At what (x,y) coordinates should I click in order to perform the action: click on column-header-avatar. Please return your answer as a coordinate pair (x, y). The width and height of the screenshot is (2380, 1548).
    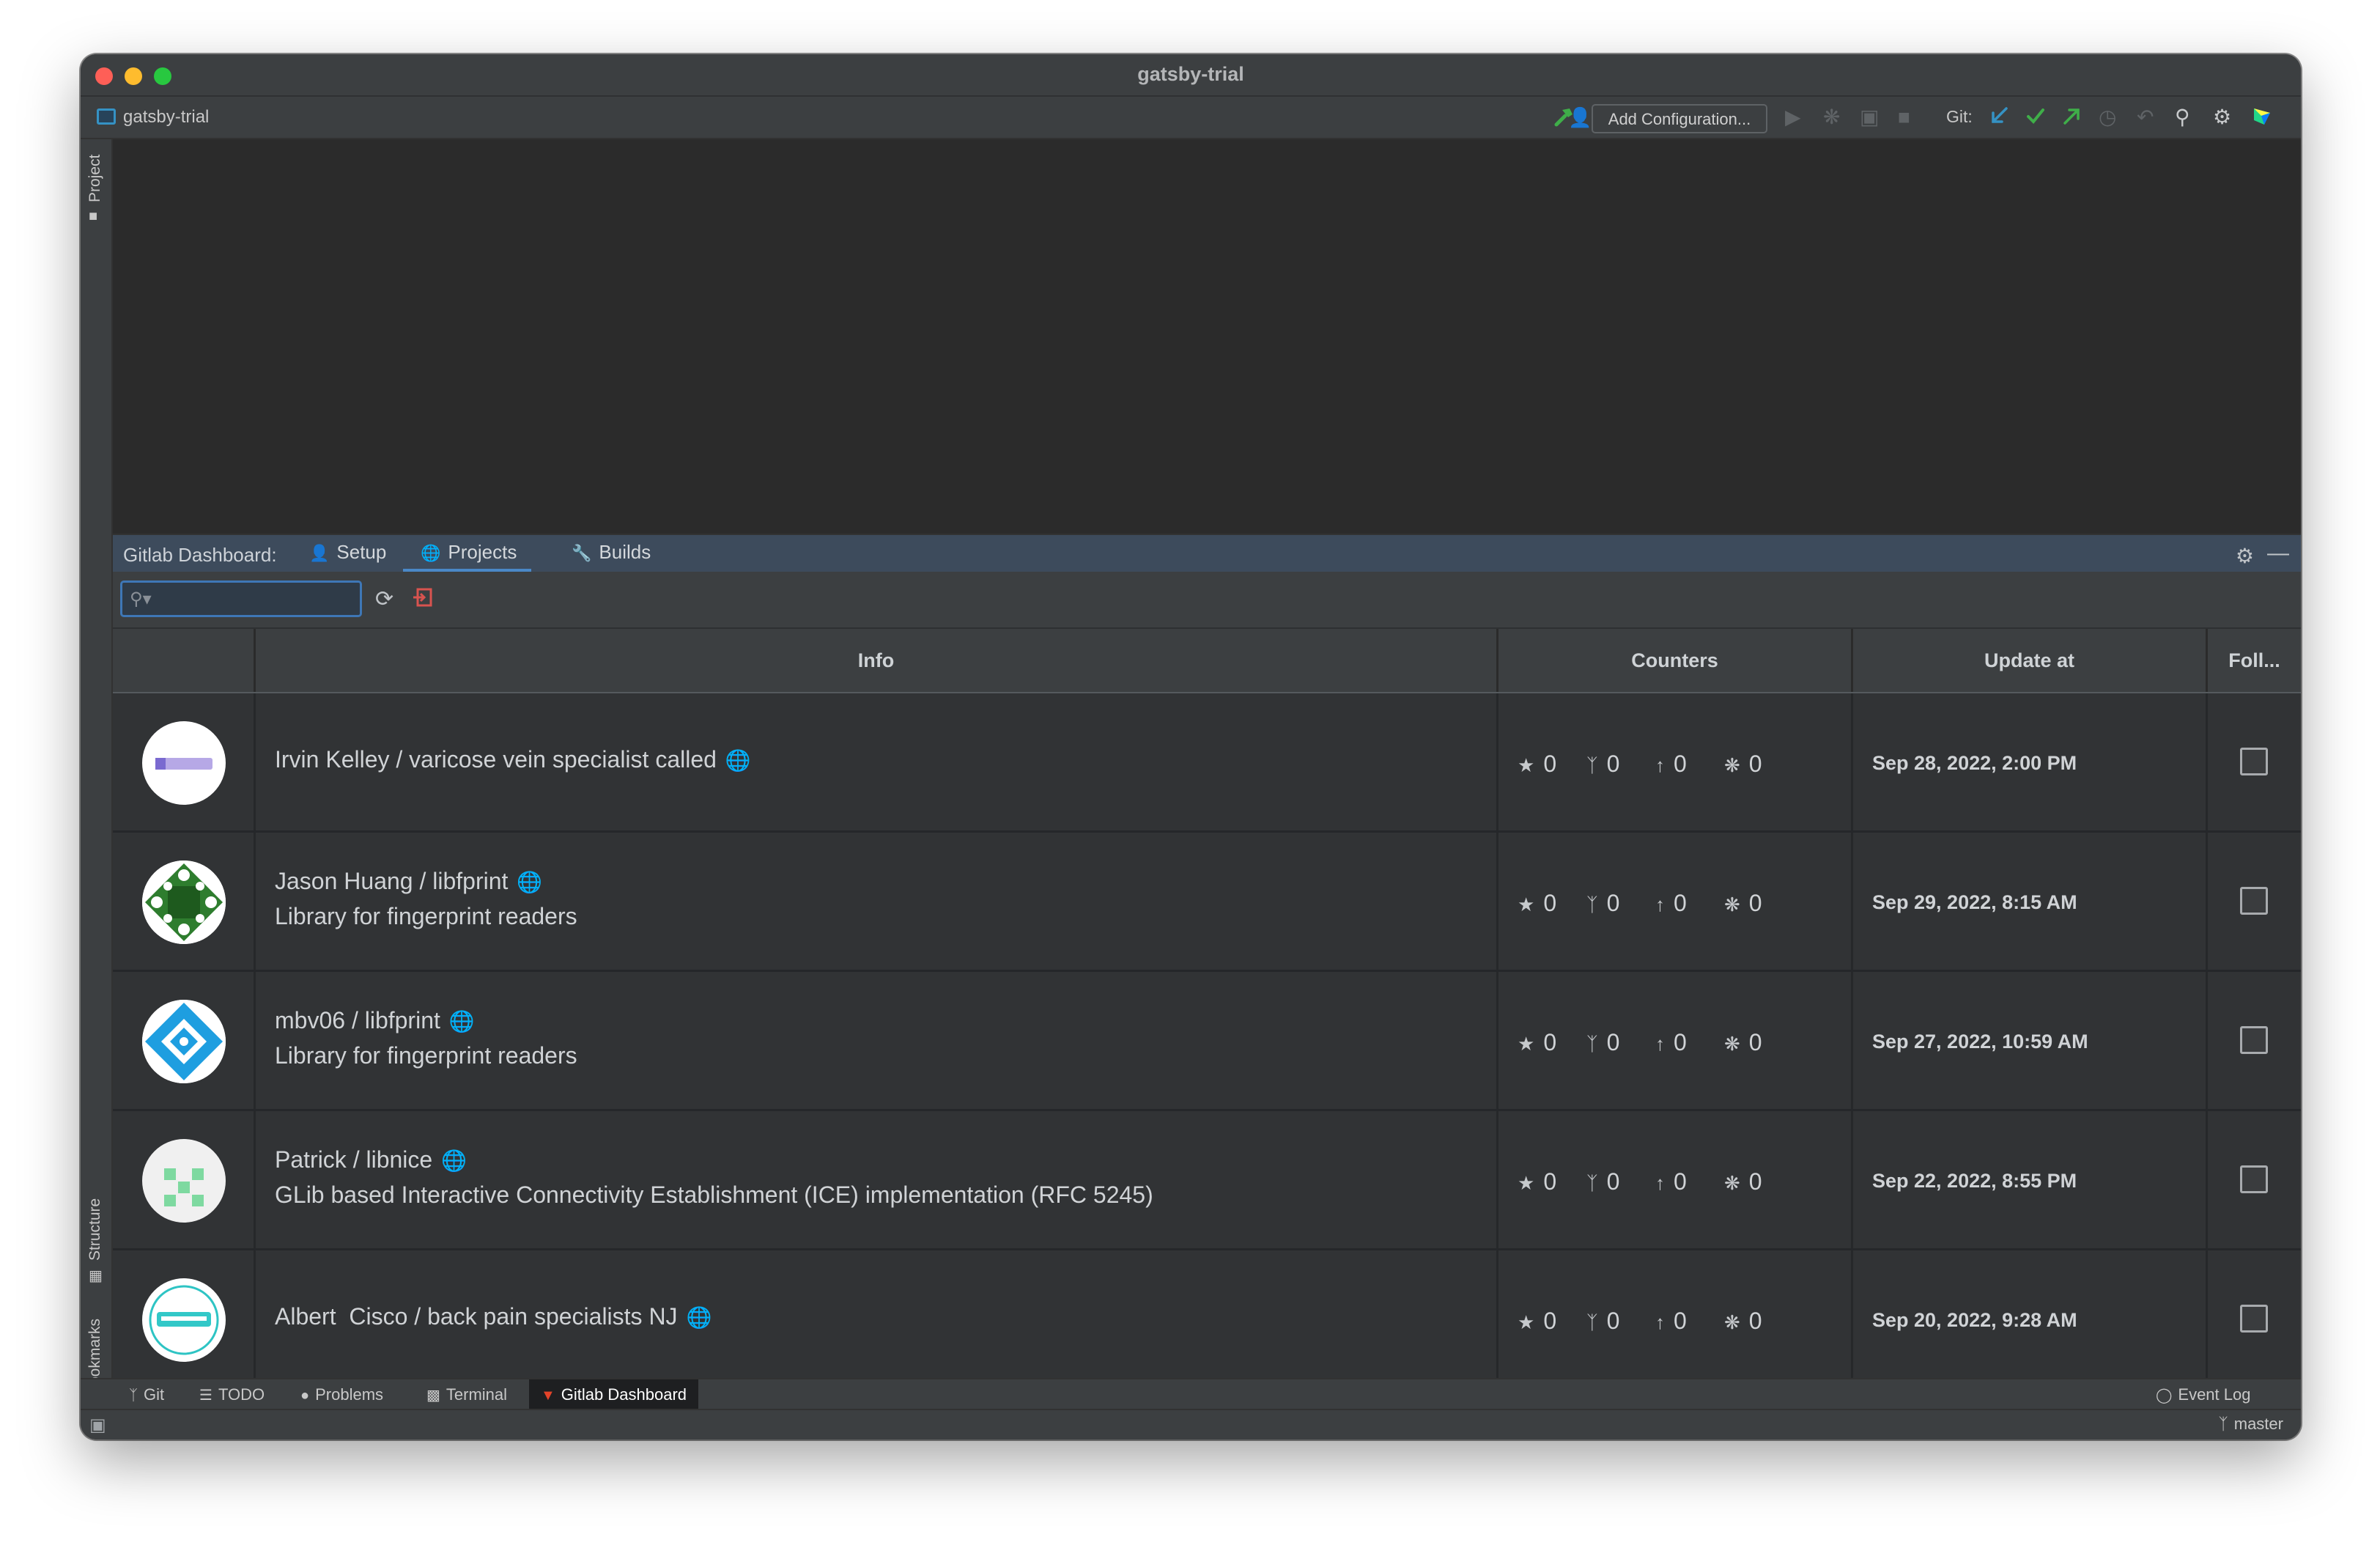
    Looking at the image, I should click on (183, 660).